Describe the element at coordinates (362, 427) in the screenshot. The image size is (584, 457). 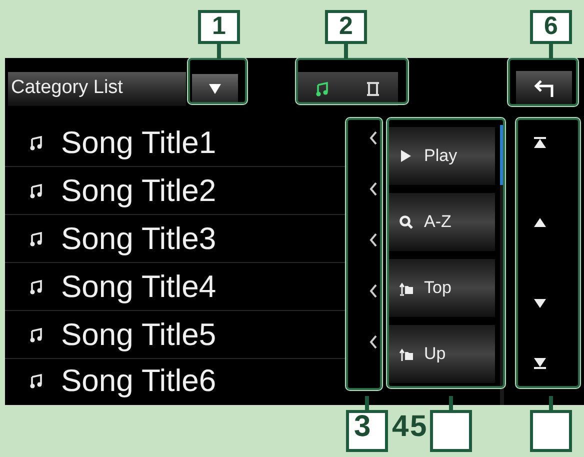
I see `callout-number: 3` at that location.